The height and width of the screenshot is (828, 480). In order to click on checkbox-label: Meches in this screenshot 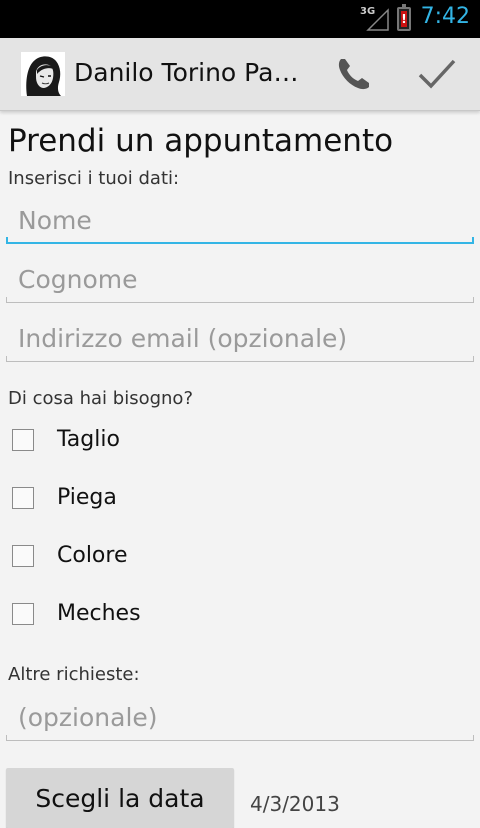, I will do `click(99, 613)`.